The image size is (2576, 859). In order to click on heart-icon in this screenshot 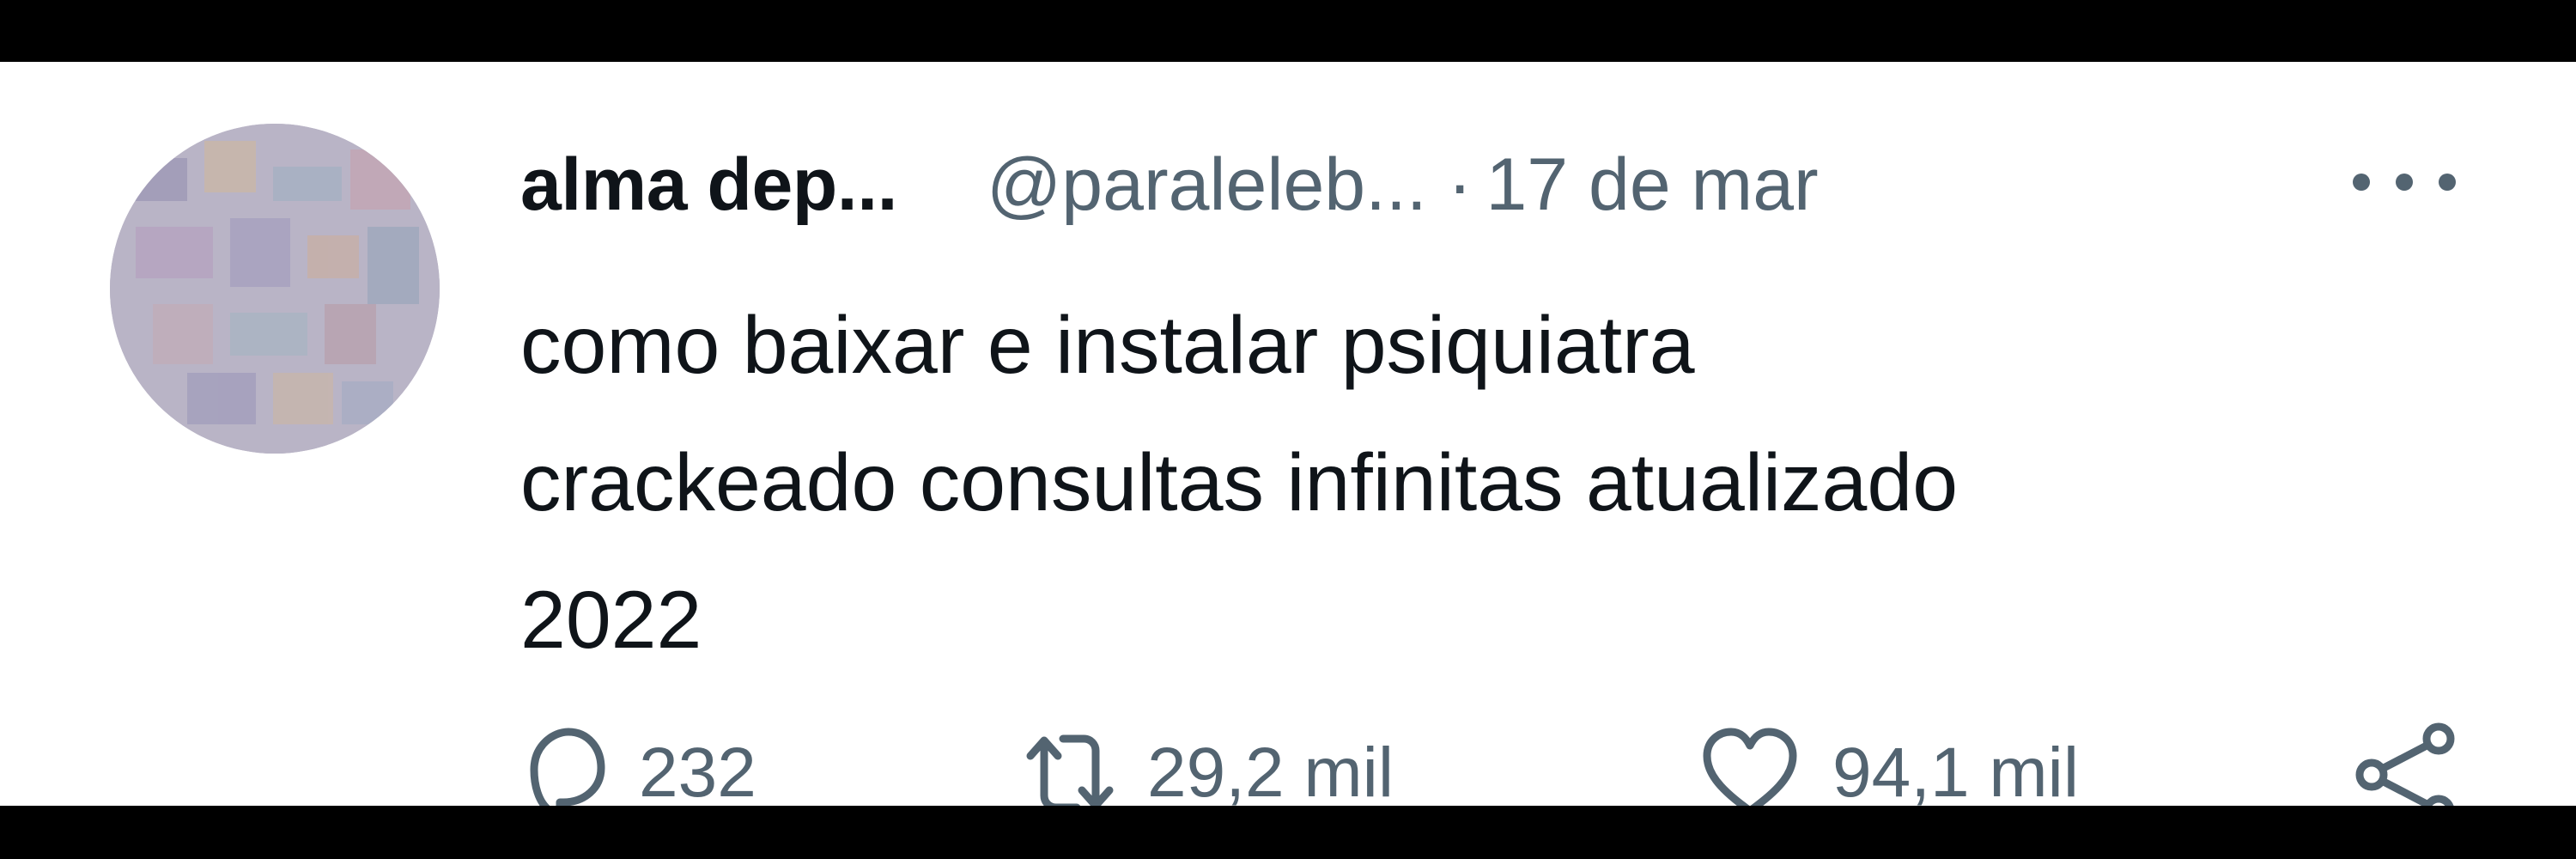, I will do `click(1750, 767)`.